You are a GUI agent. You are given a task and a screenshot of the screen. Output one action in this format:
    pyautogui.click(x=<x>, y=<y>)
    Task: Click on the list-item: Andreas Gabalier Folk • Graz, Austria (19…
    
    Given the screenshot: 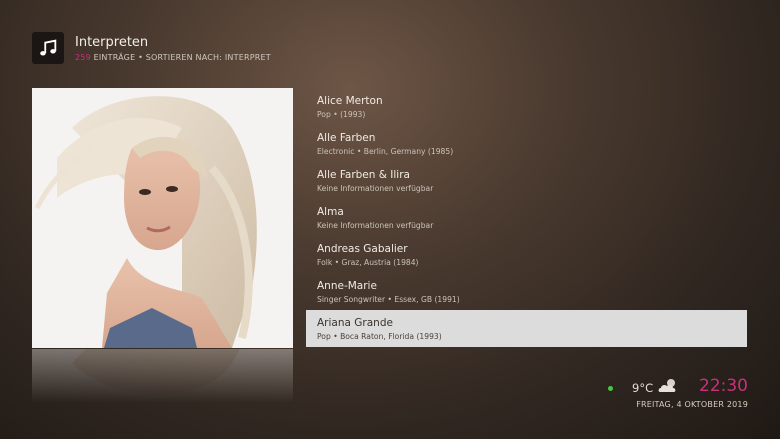 What is the action you would take?
    pyautogui.click(x=526, y=254)
    